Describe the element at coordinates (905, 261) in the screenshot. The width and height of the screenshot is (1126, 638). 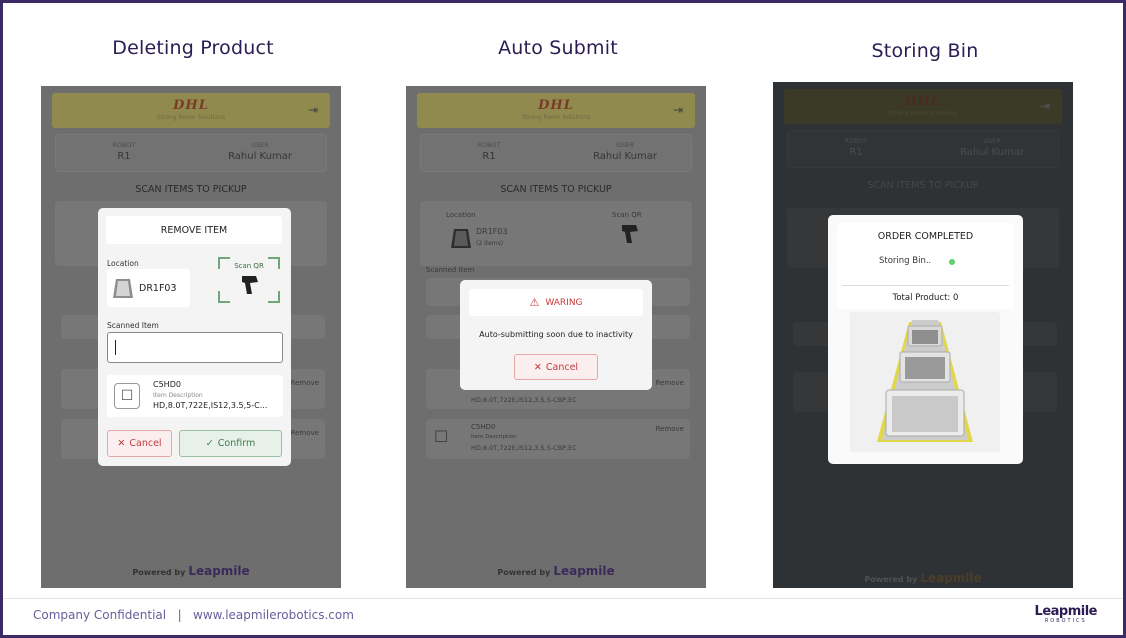
I see `storing-status: Storing Bin..` at that location.